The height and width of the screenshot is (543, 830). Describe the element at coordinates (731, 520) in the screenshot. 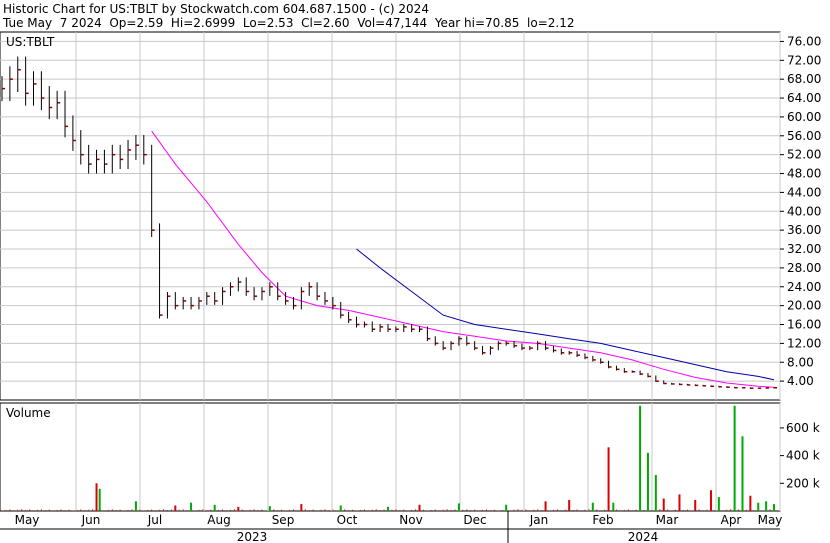

I see `x-tick-label: Apr` at that location.